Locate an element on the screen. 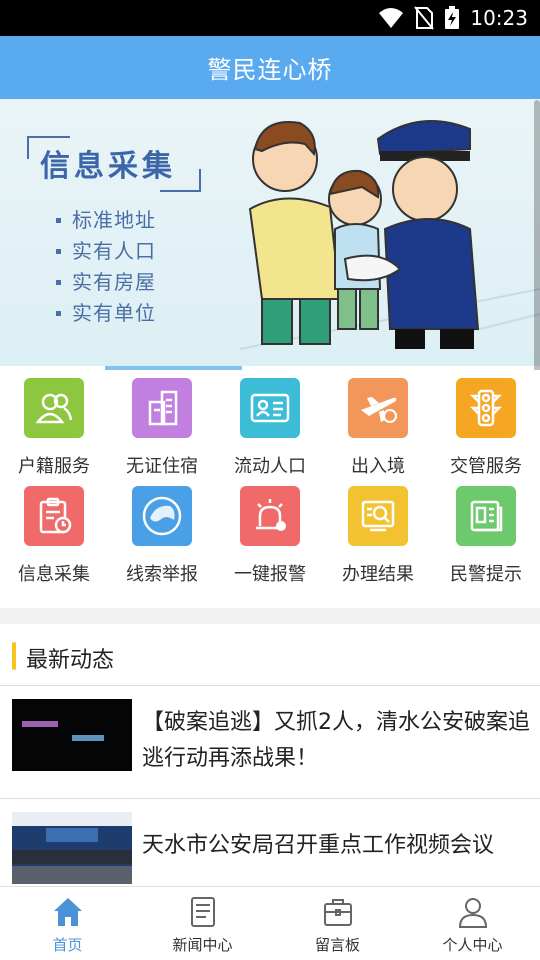 The image size is (540, 960). service-info-collection: 信息采集 is located at coordinates (54, 532).